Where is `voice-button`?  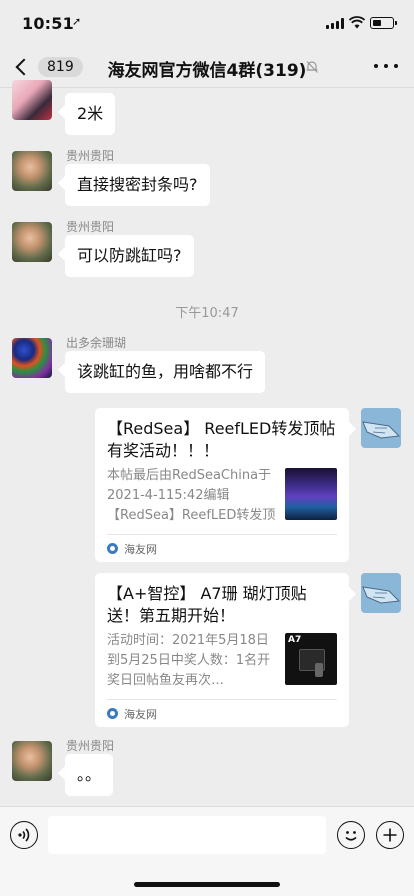
voice-button is located at coordinates (24, 835).